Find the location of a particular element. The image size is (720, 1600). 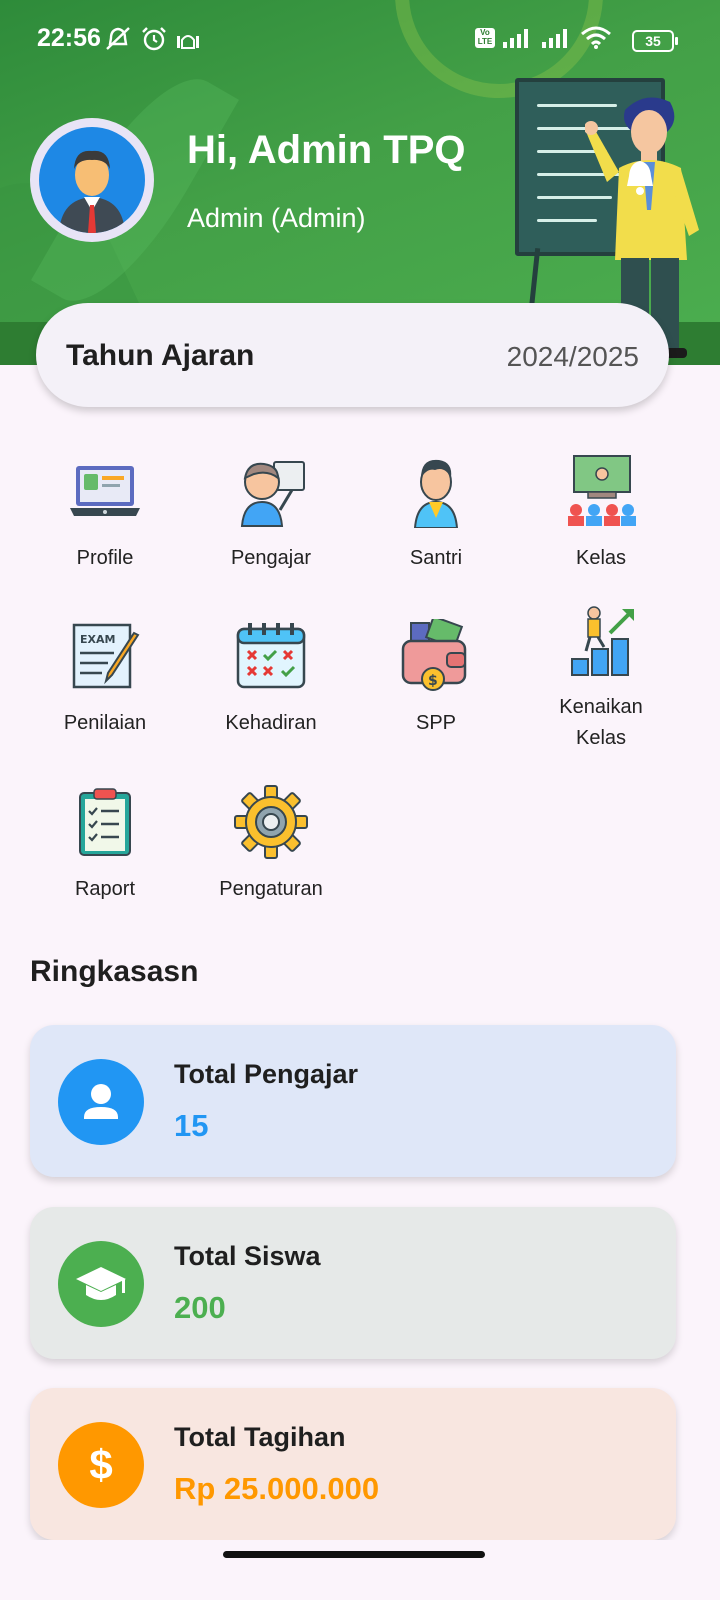

academic-year-value: 2024/2025 is located at coordinates (572, 356).